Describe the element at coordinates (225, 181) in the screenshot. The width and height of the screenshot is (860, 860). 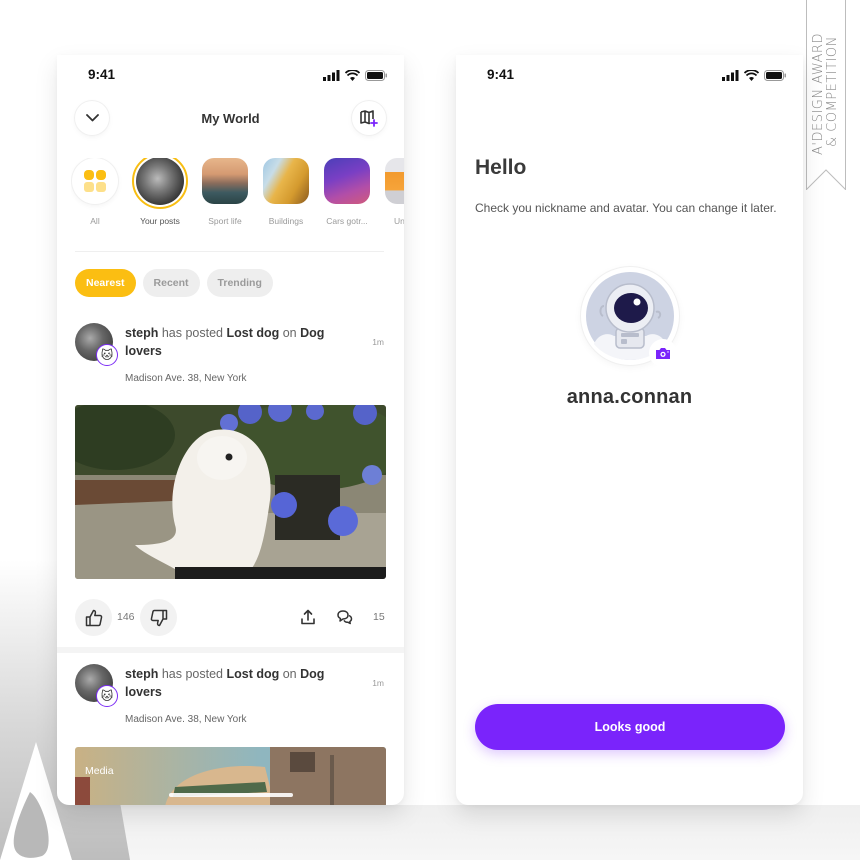
I see `sport-life-image` at that location.